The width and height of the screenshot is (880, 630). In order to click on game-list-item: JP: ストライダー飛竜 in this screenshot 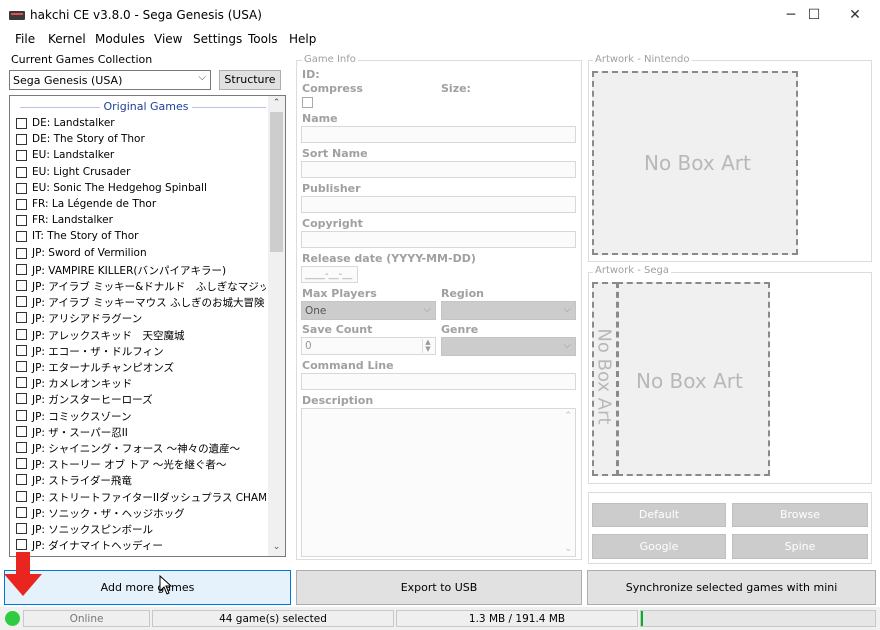, I will do `click(141, 480)`.